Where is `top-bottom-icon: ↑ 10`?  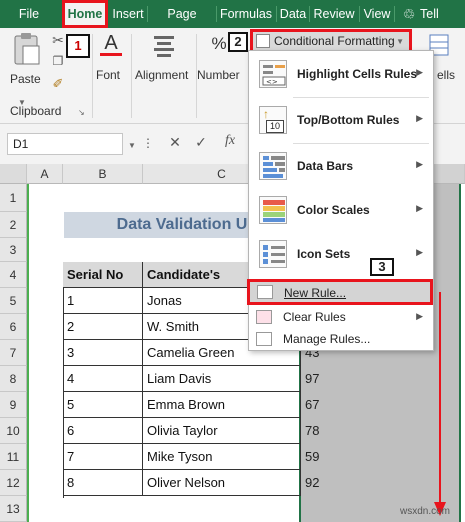 top-bottom-icon: ↑ 10 is located at coordinates (273, 120).